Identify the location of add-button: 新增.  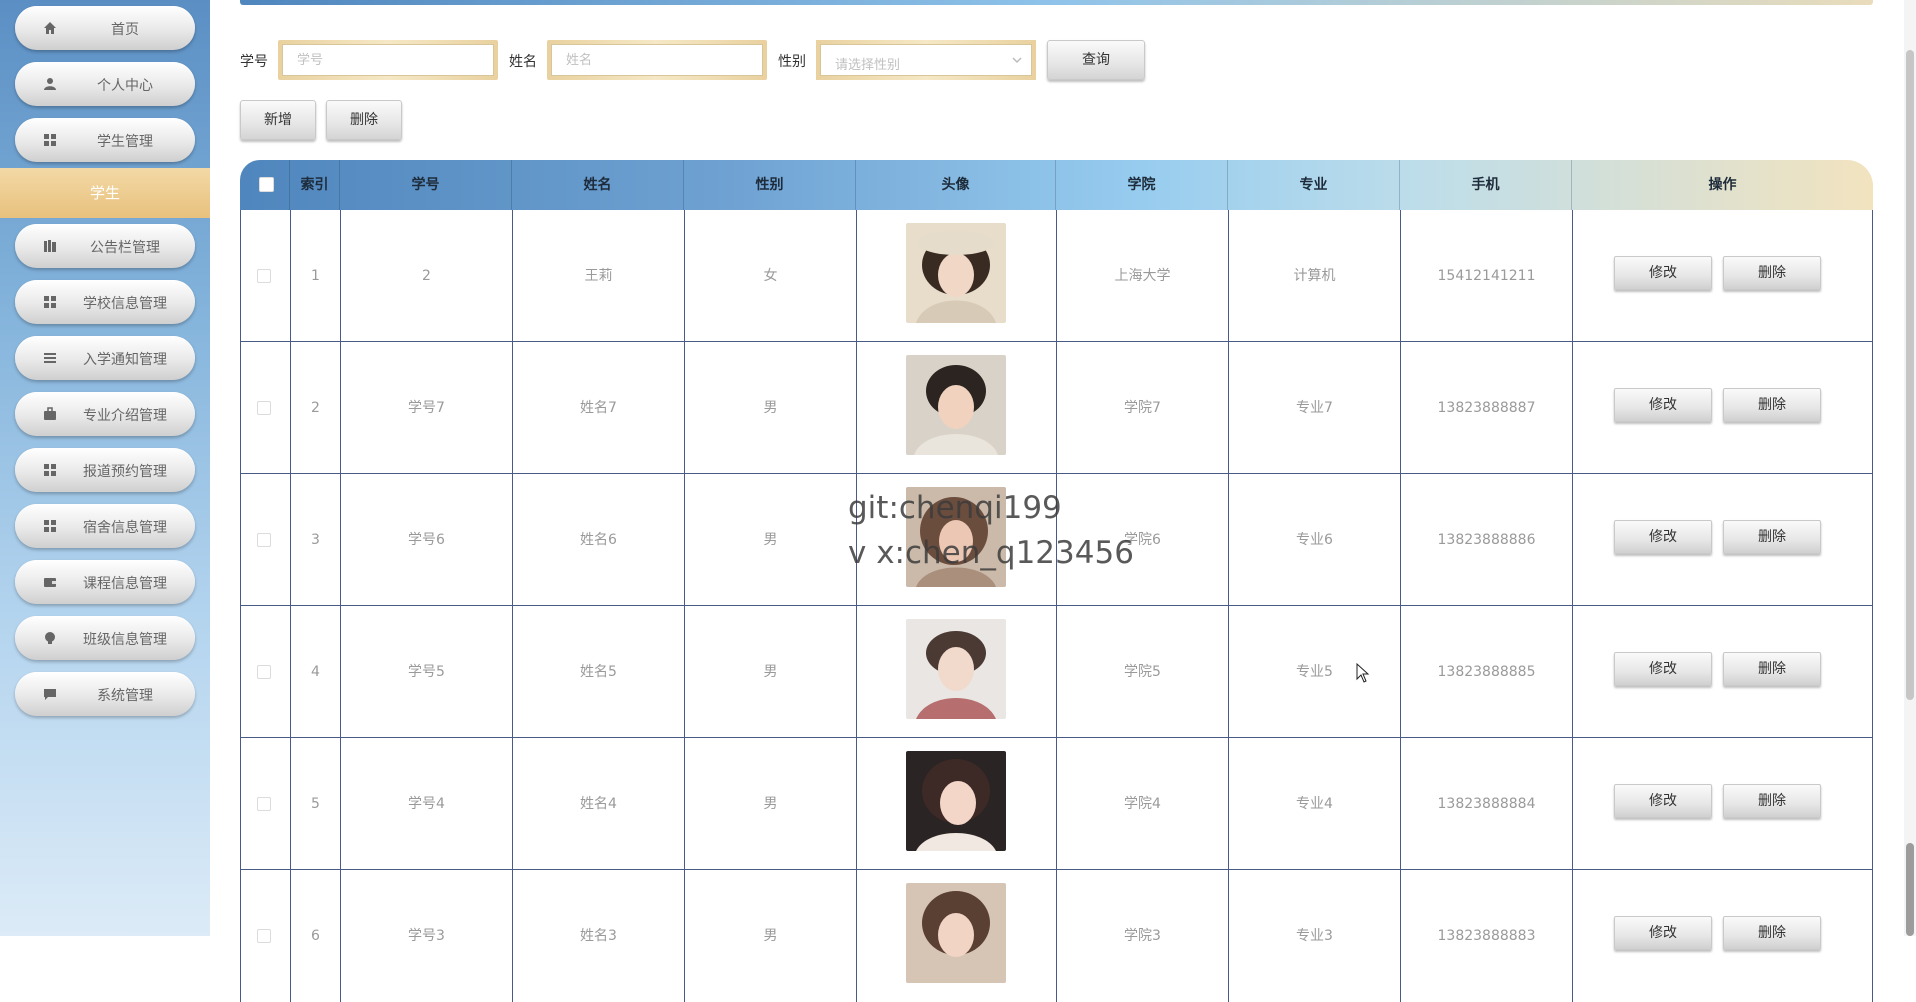
(278, 120).